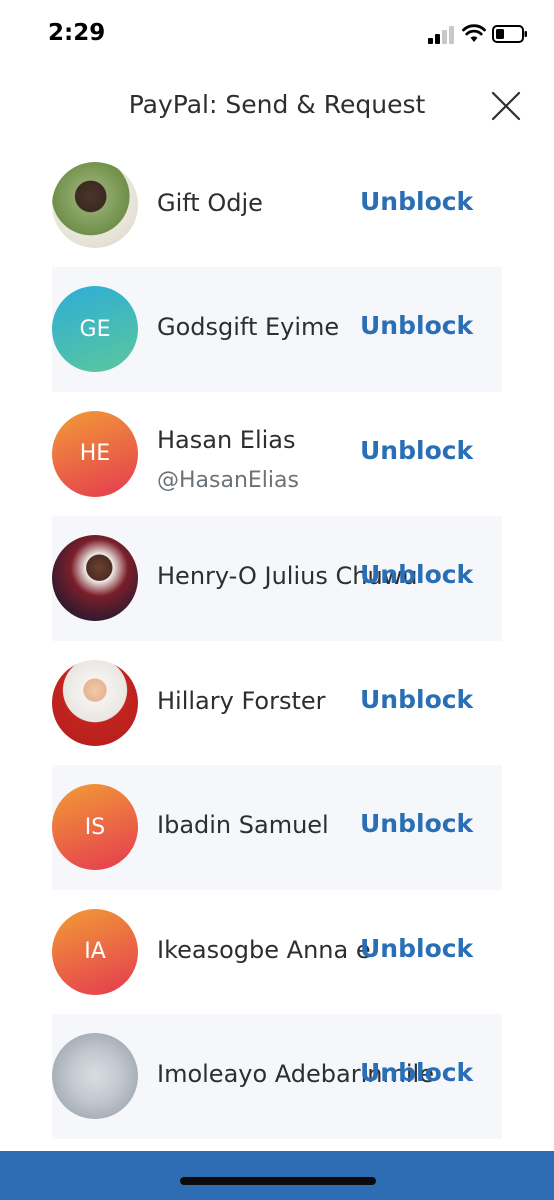 The image size is (554, 1200). I want to click on list-item: GE Godsgift Eyime Unblock, so click(277, 329).